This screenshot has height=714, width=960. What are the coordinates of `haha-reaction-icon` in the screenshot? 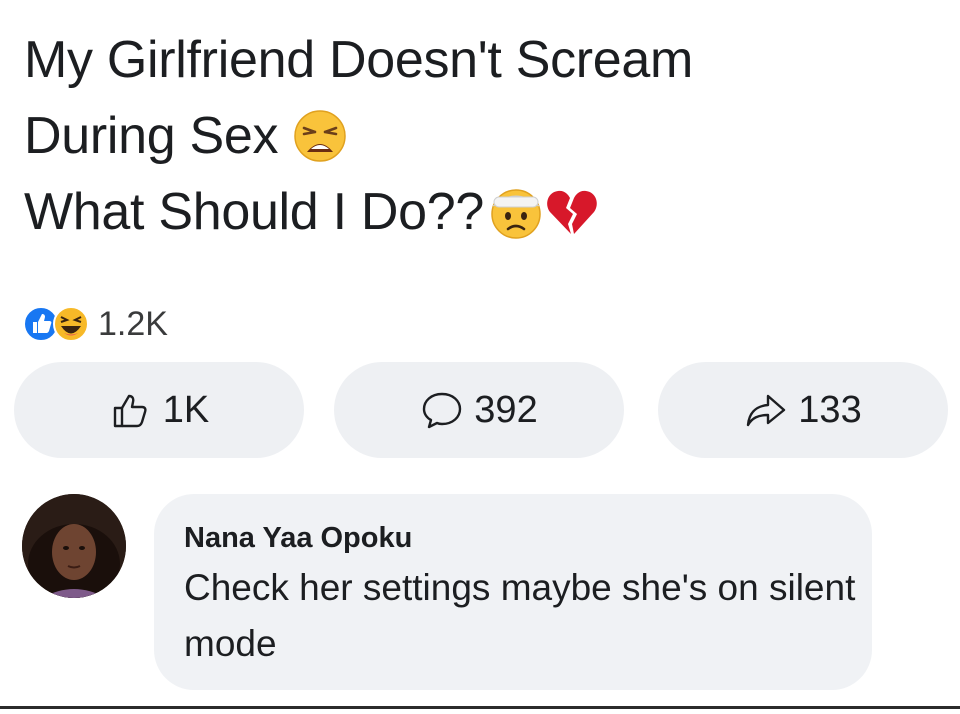 It's located at (71, 324).